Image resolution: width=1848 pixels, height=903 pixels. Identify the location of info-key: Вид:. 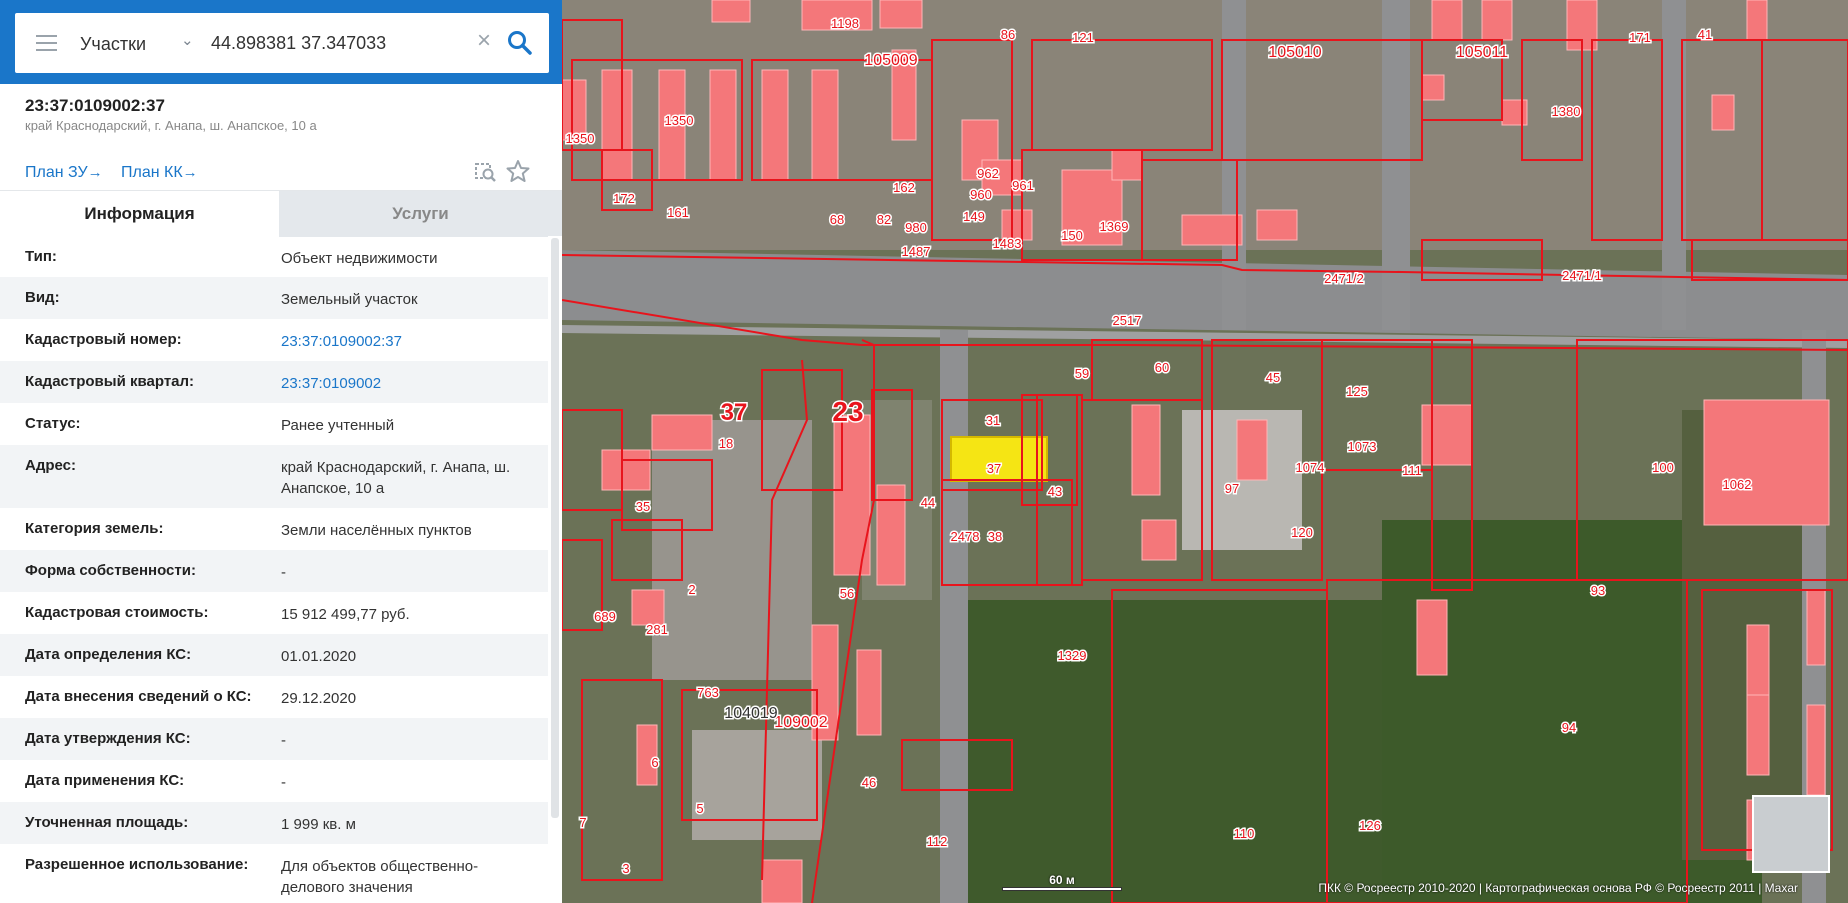
(42, 297).